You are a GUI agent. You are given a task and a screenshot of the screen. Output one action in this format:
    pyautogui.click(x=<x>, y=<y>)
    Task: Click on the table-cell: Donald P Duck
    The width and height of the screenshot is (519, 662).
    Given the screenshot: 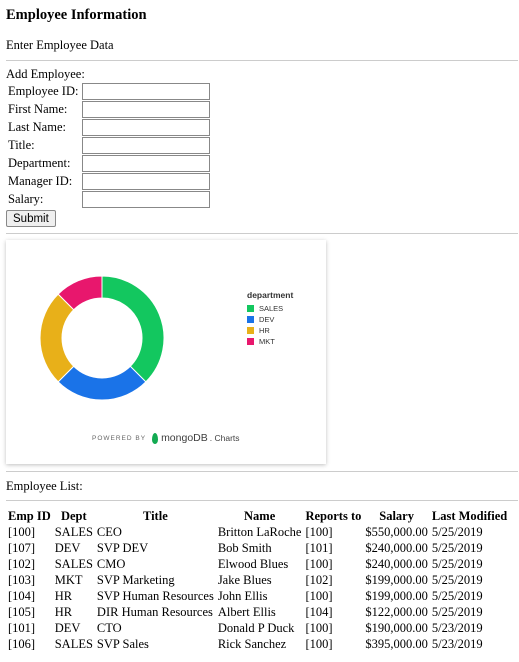 What is the action you would take?
    pyautogui.click(x=256, y=627)
    